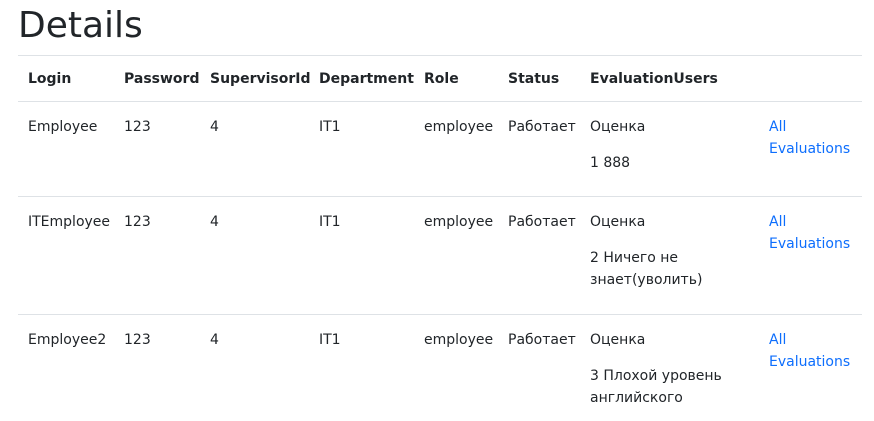  Describe the element at coordinates (260, 78) in the screenshot. I see `header-supervisor-id: SupervisorId` at that location.